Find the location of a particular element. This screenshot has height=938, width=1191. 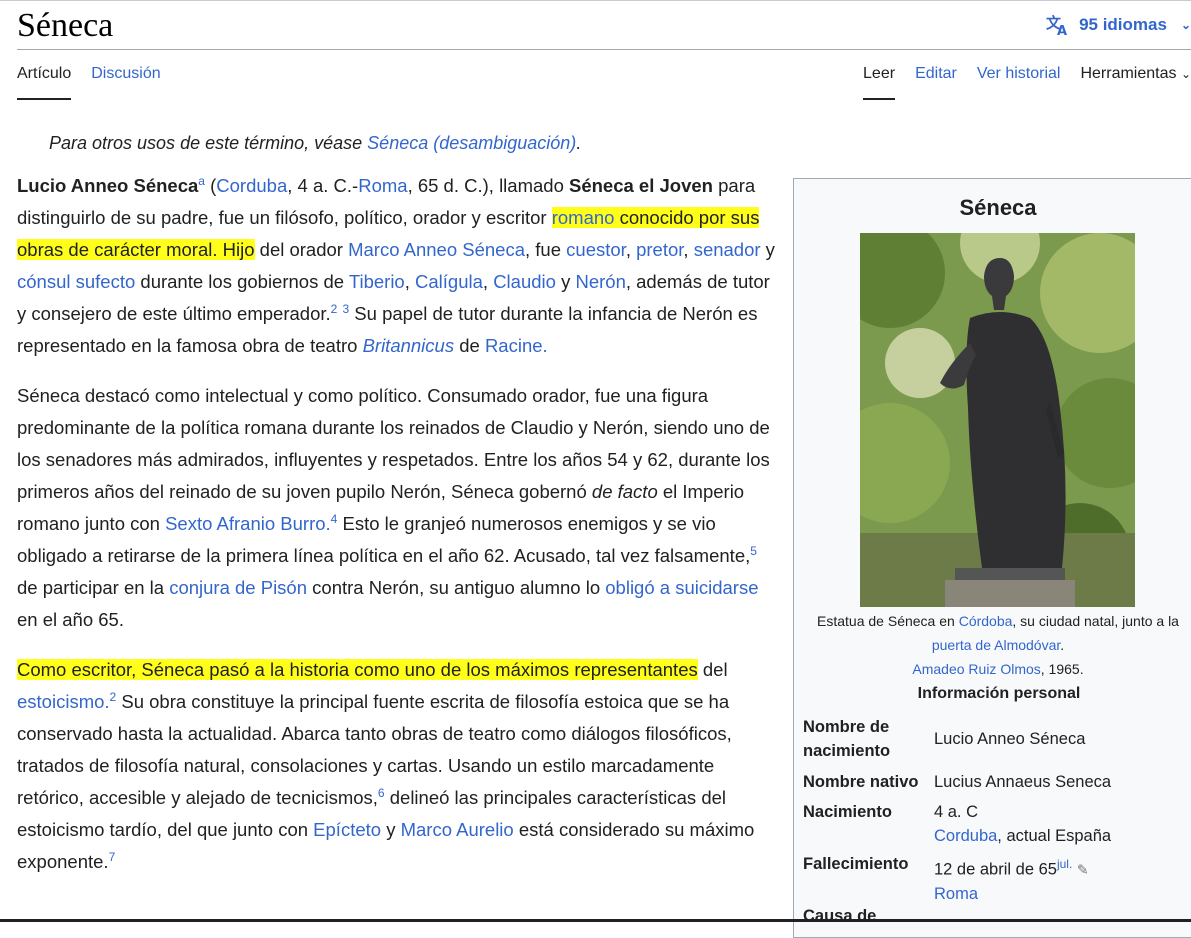

view-tabs: Leer Editar Ver historial Herramientas ⌄ is located at coordinates (1027, 81).